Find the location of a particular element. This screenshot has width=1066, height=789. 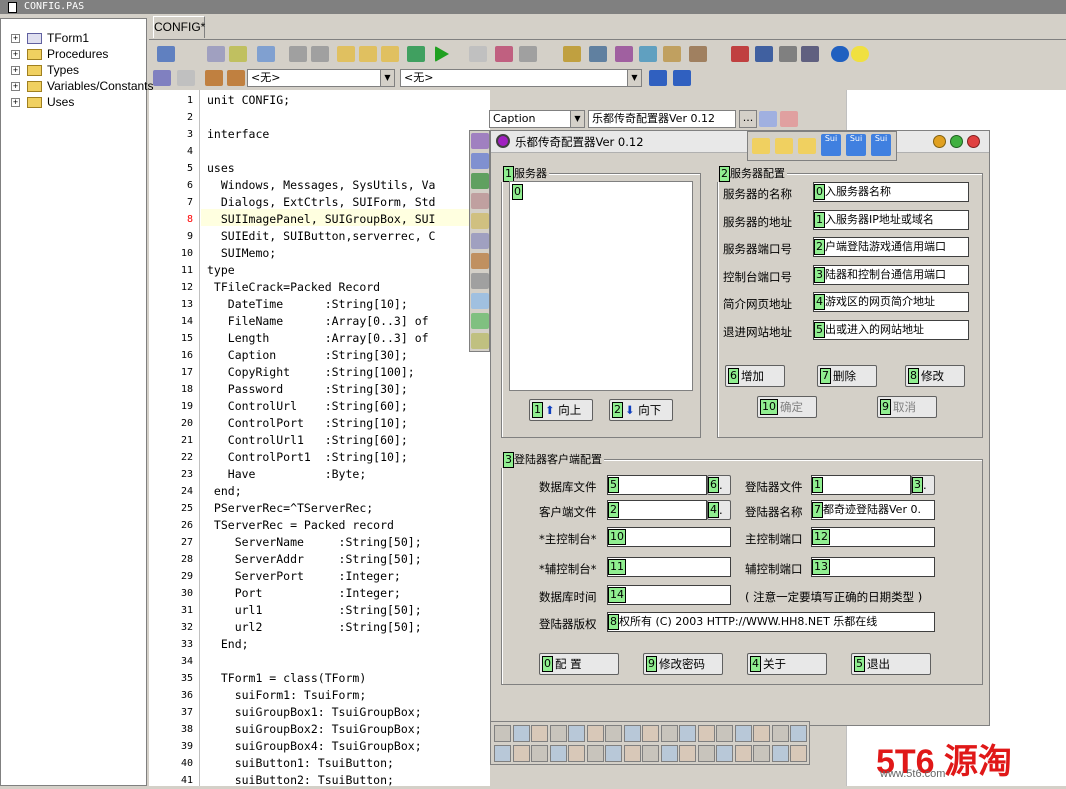

code-line: TForm1 = class(TForm) is located at coordinates (286, 678).